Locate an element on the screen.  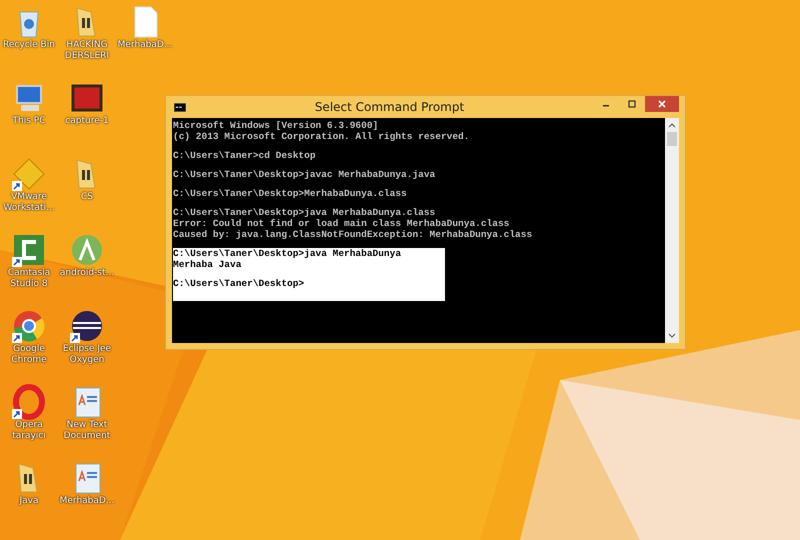
app-icon is located at coordinates (87, 326).